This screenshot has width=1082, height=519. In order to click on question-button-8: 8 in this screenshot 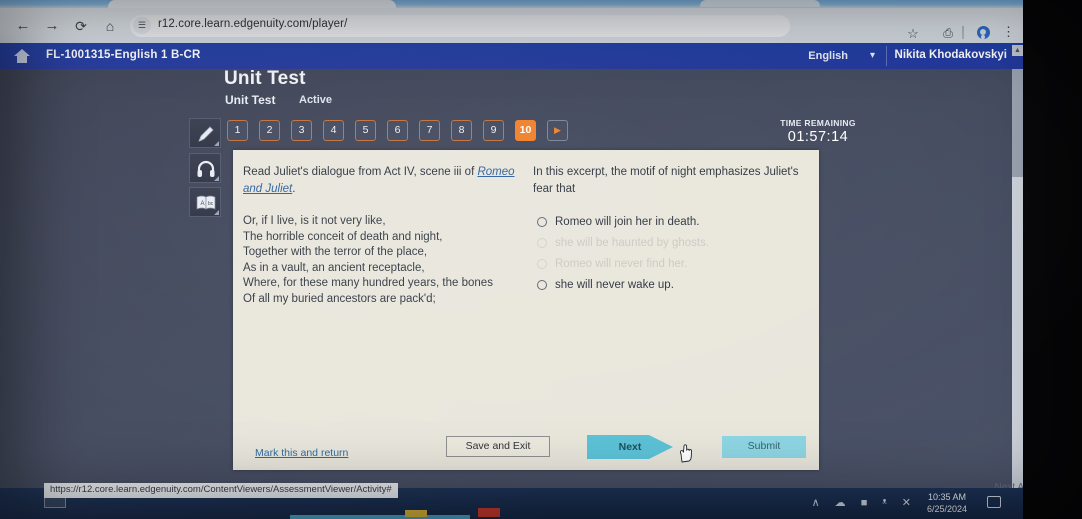, I will do `click(461, 130)`.